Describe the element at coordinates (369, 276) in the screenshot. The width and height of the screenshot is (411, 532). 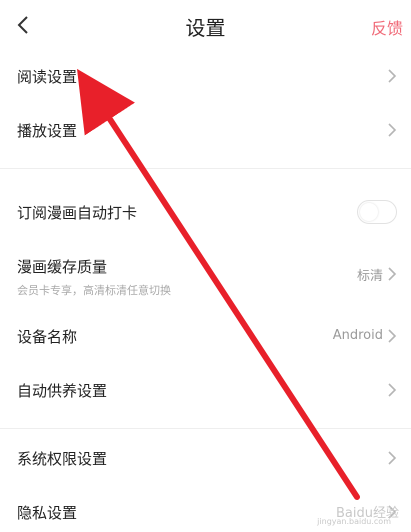
I see `row-value: 标清` at that location.